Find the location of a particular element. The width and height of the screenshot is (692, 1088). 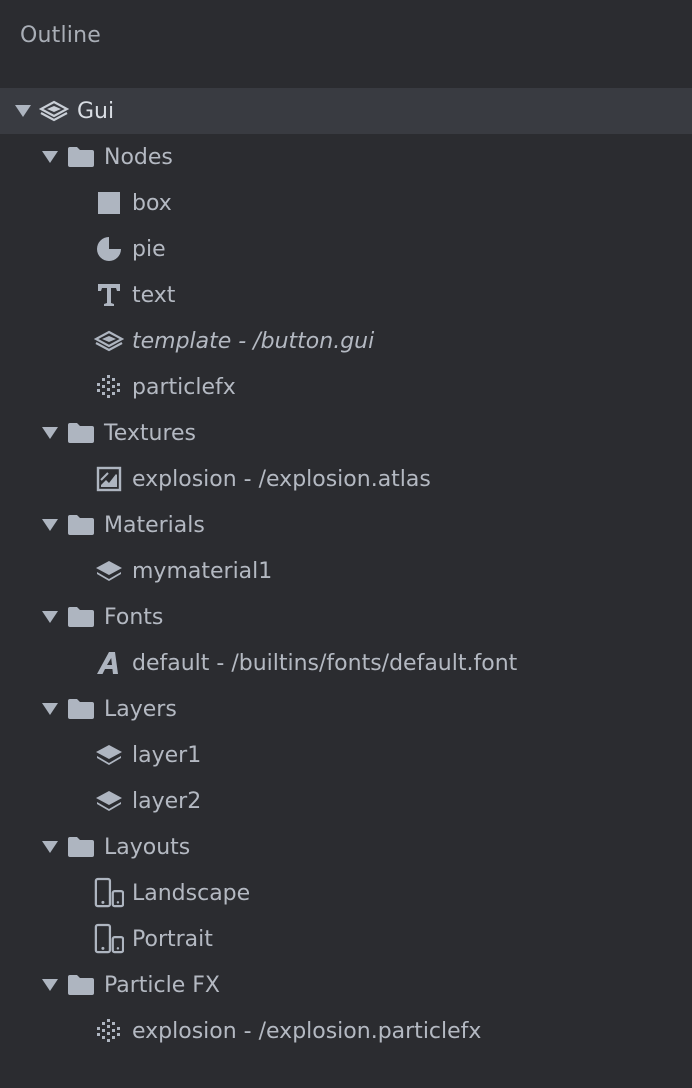

atlas-icon is located at coordinates (109, 479).